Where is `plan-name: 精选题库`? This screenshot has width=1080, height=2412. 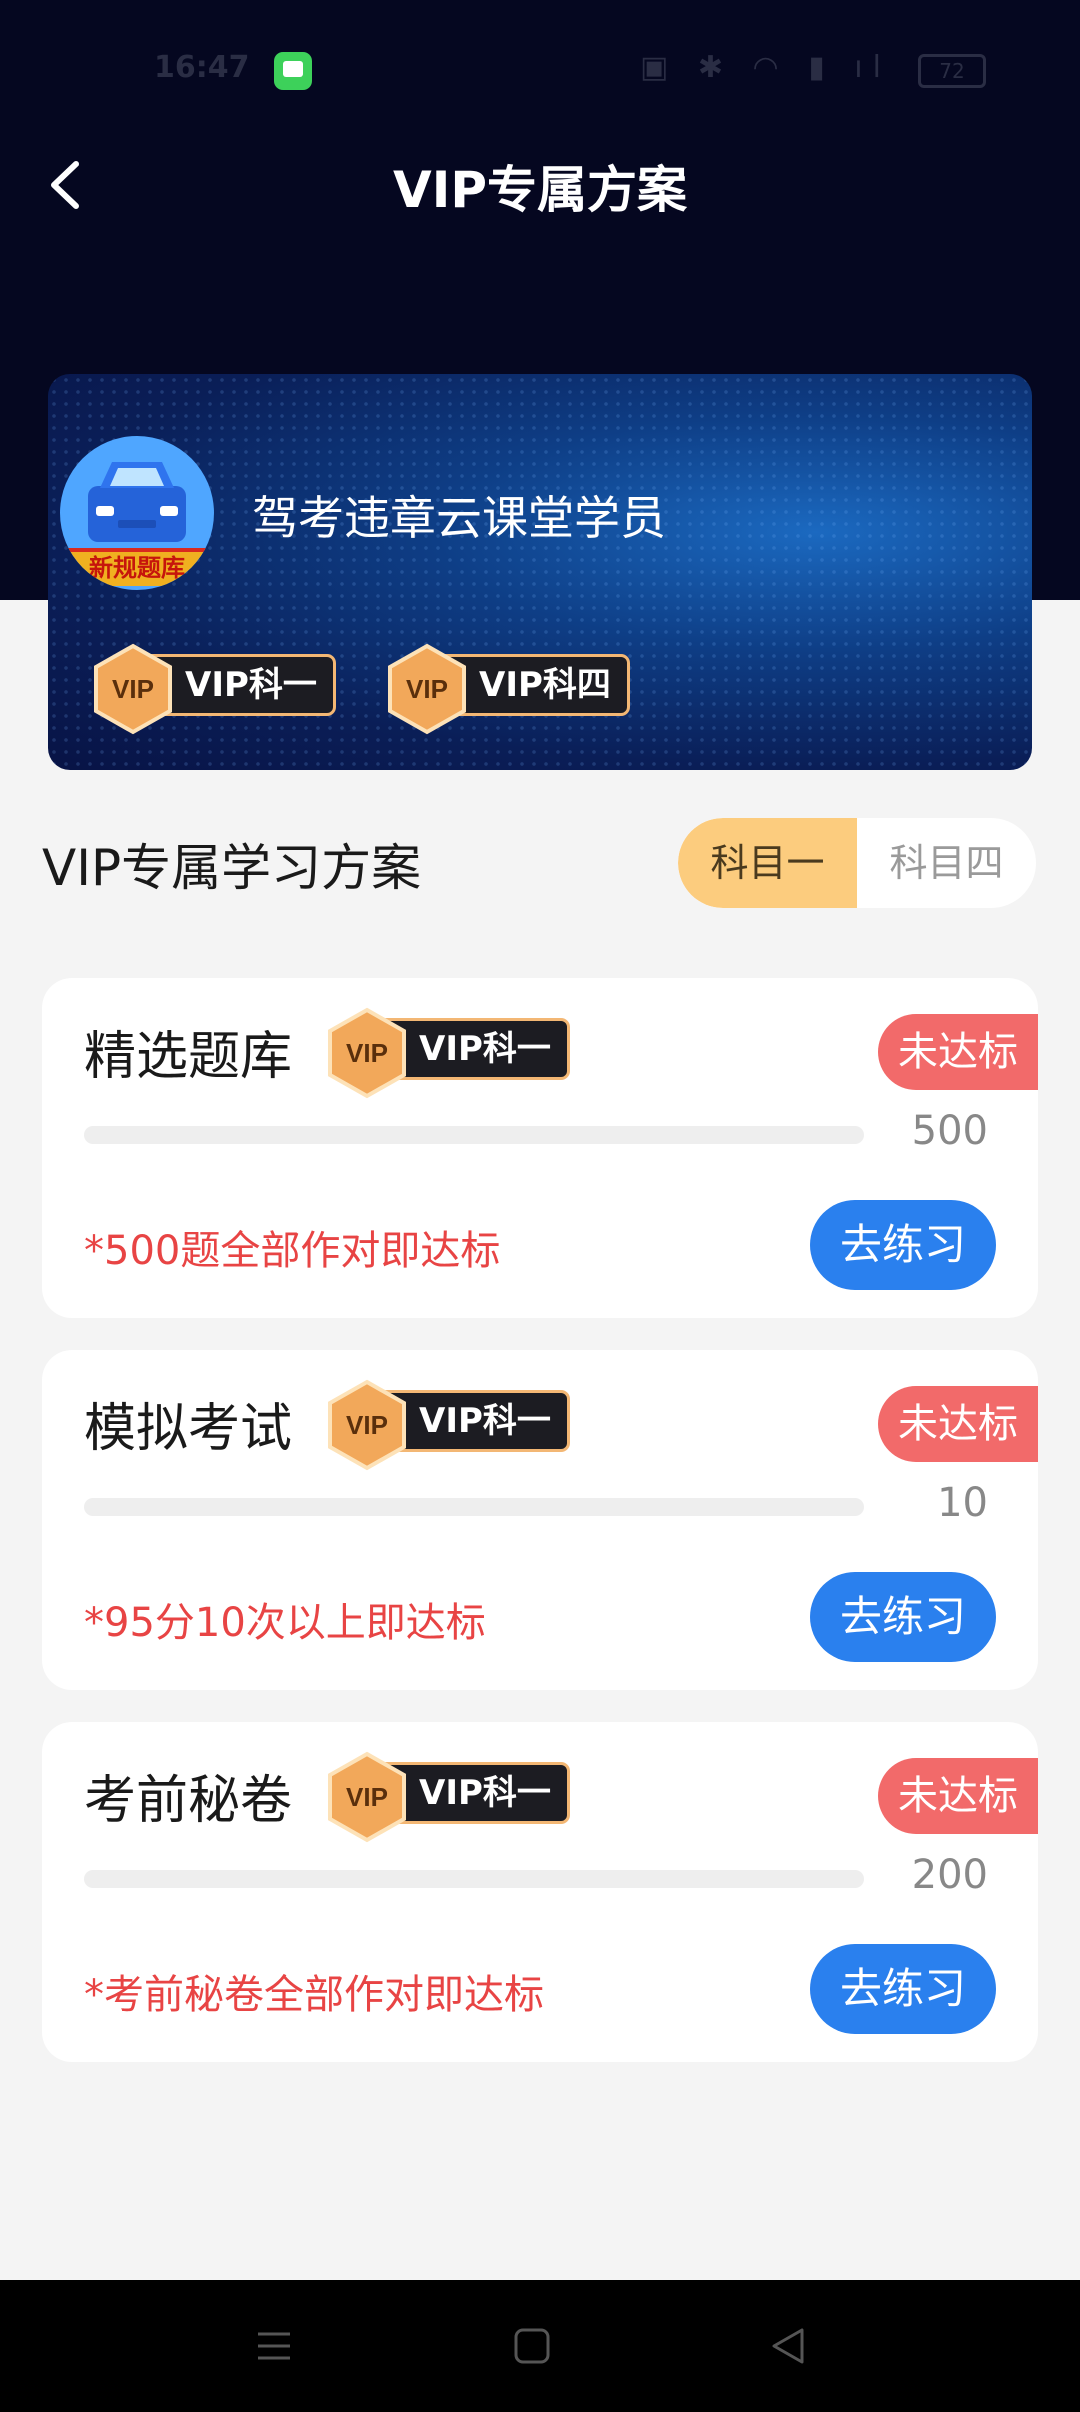 plan-name: 精选题库 is located at coordinates (188, 1057).